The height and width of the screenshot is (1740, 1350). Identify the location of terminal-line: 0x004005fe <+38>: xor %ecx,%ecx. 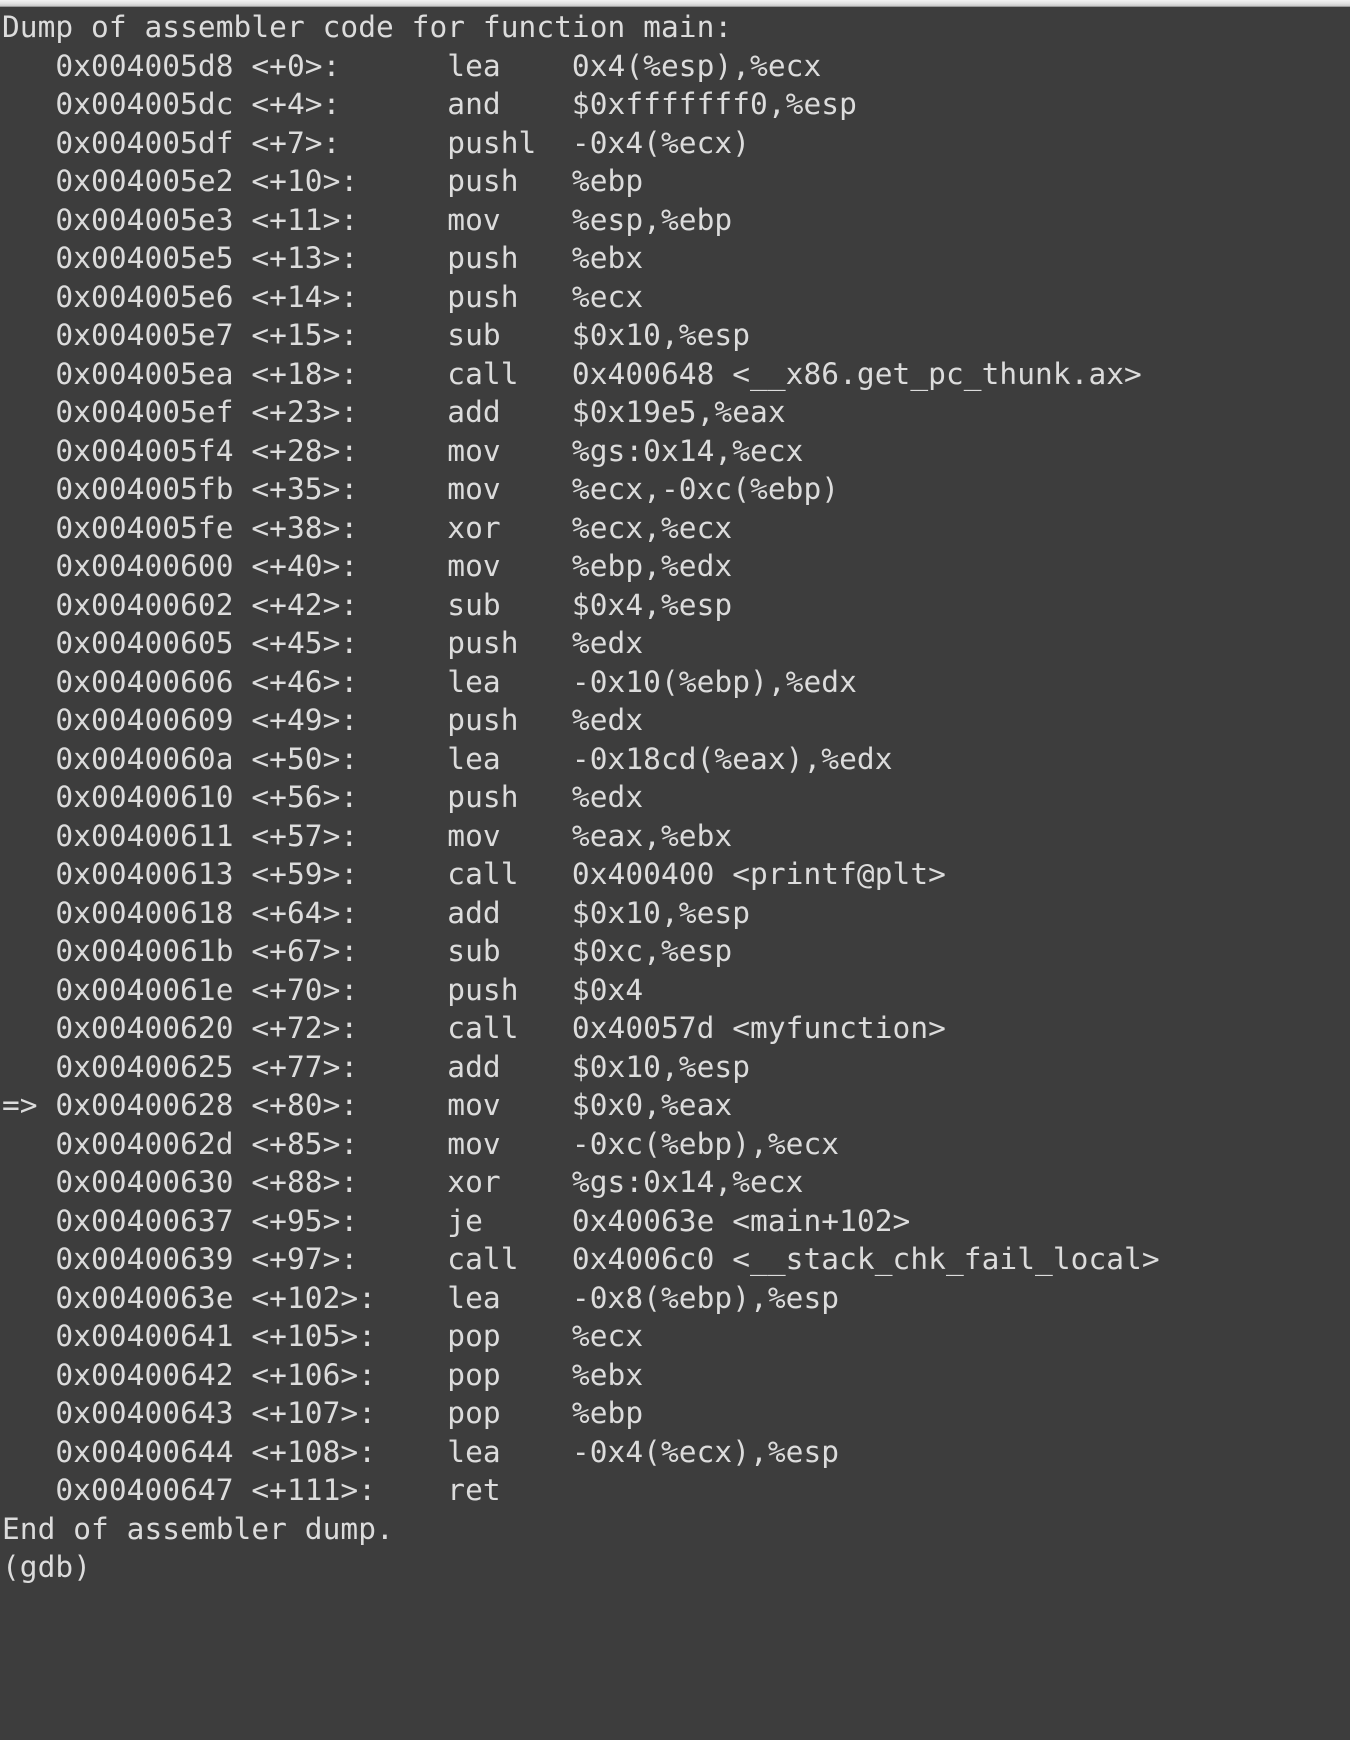
(367, 527).